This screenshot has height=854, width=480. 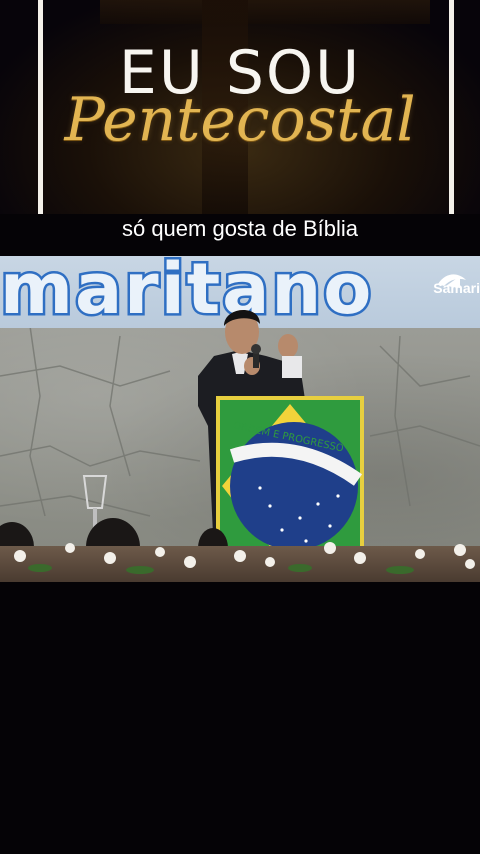 What do you see at coordinates (265, 12) in the screenshot?
I see `cross-silhouette-horizontal` at bounding box center [265, 12].